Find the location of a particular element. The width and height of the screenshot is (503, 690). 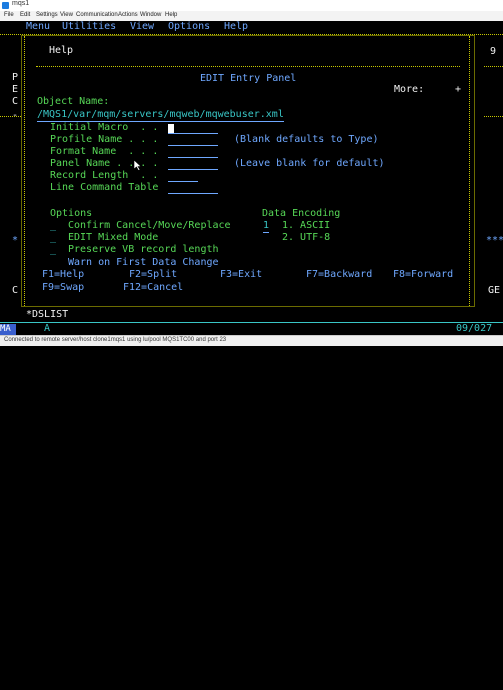

right-stars: *** is located at coordinates (494, 240).